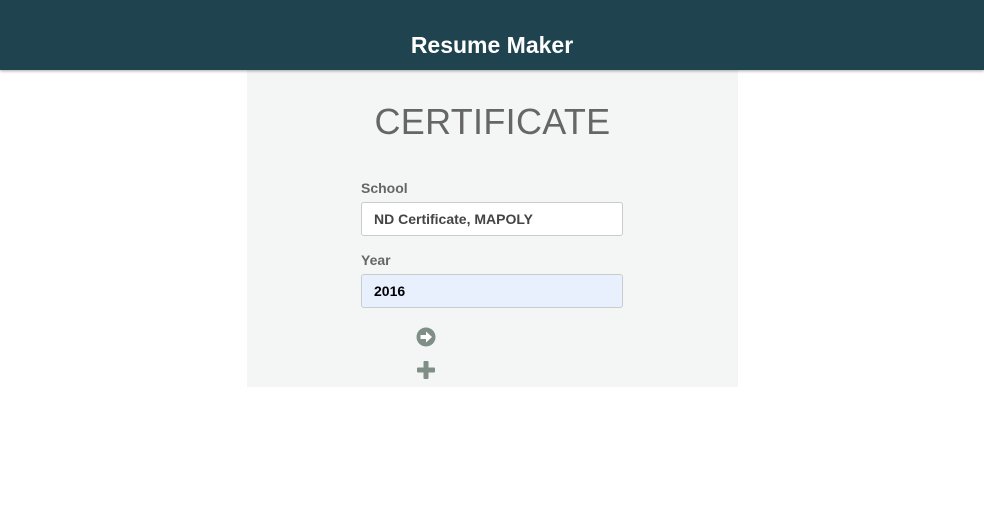  I want to click on add-plus-icon, so click(426, 370).